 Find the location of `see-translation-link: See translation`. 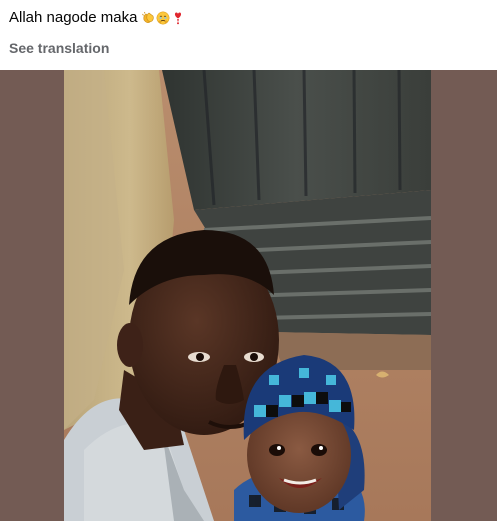

see-translation-link: See translation is located at coordinates (59, 48).